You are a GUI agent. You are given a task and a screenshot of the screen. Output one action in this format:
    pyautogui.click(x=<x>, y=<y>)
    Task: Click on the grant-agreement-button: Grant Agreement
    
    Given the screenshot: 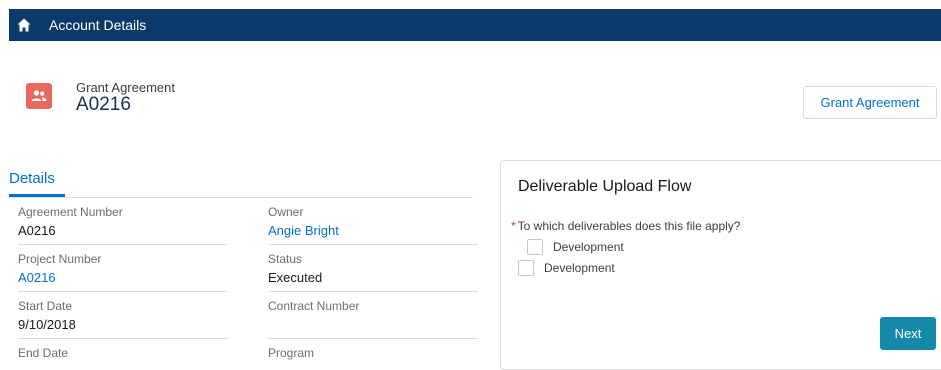 What is the action you would take?
    pyautogui.click(x=870, y=102)
    